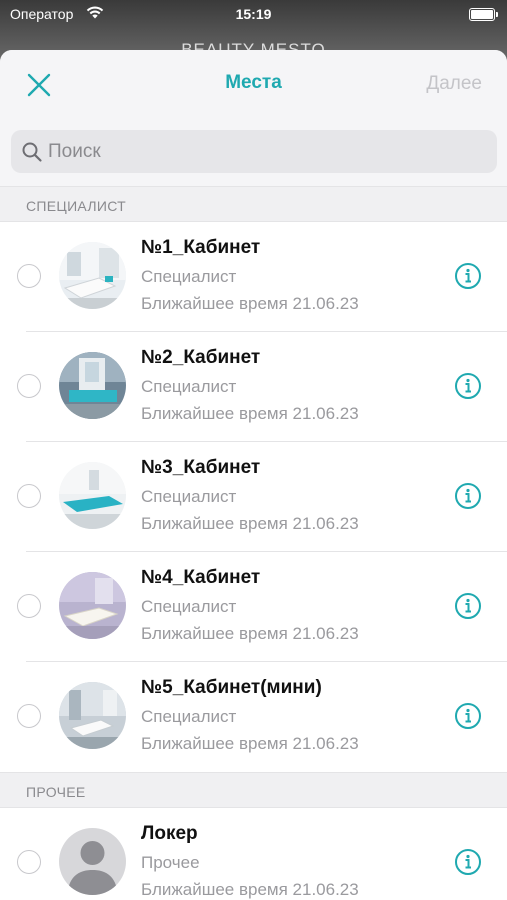 The image size is (507, 900). Describe the element at coordinates (268, 151) in the screenshot. I see `search-input` at that location.